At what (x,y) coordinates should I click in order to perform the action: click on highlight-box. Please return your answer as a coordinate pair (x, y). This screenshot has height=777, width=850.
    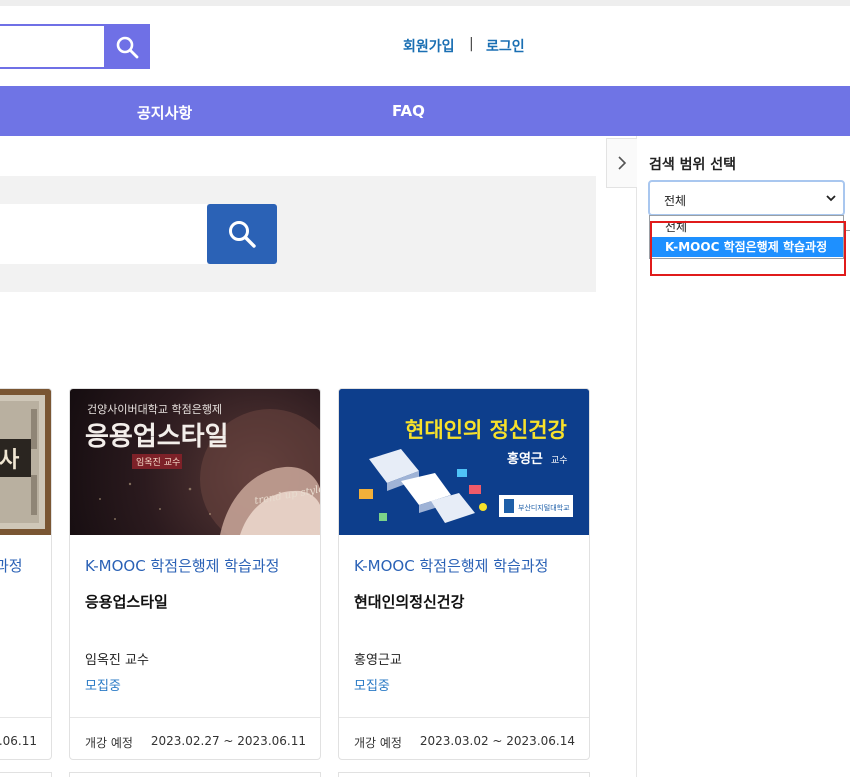
    Looking at the image, I should click on (748, 248).